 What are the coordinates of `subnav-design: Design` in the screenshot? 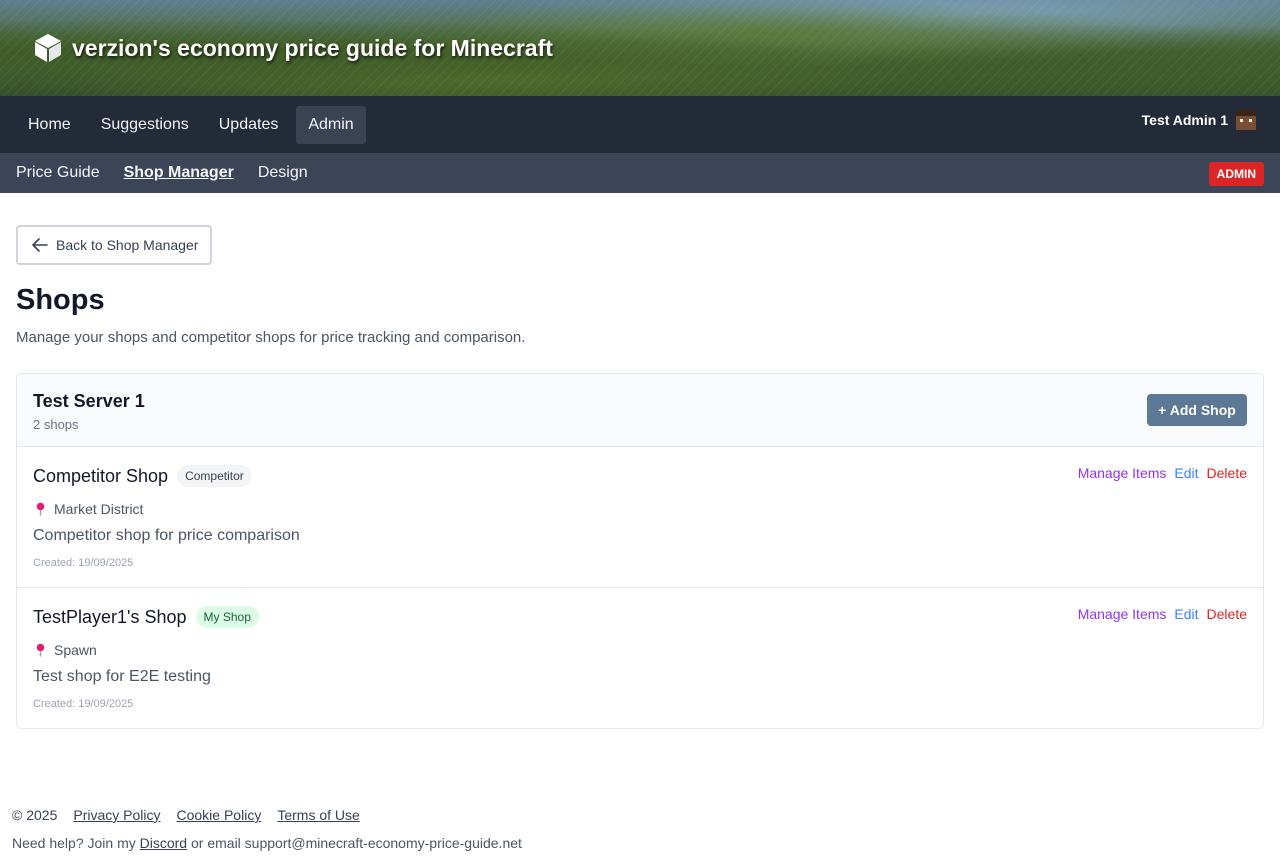 It's located at (283, 173).